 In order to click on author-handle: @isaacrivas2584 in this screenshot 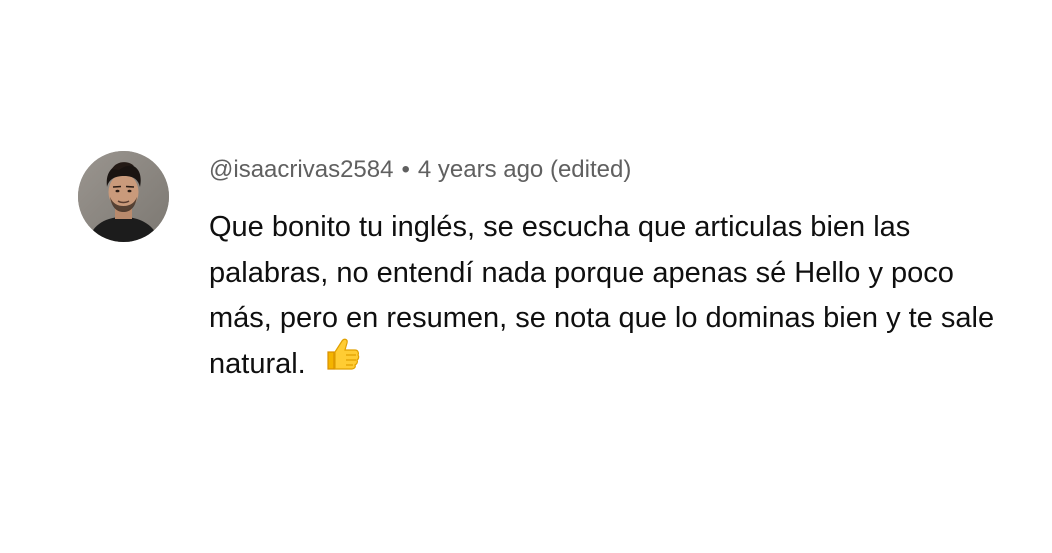, I will do `click(301, 169)`.